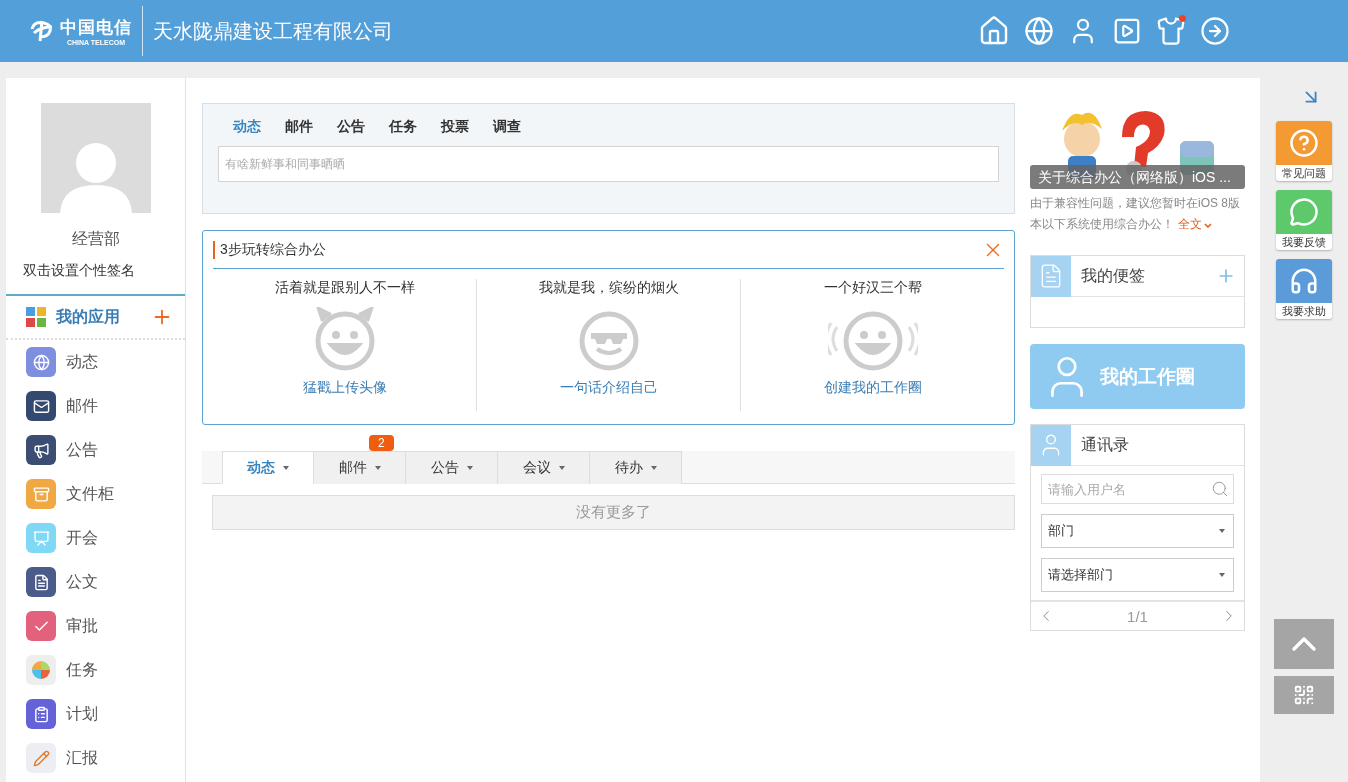 This screenshot has height=782, width=1348. I want to click on no-more-bar: 没有更多了, so click(613, 512).